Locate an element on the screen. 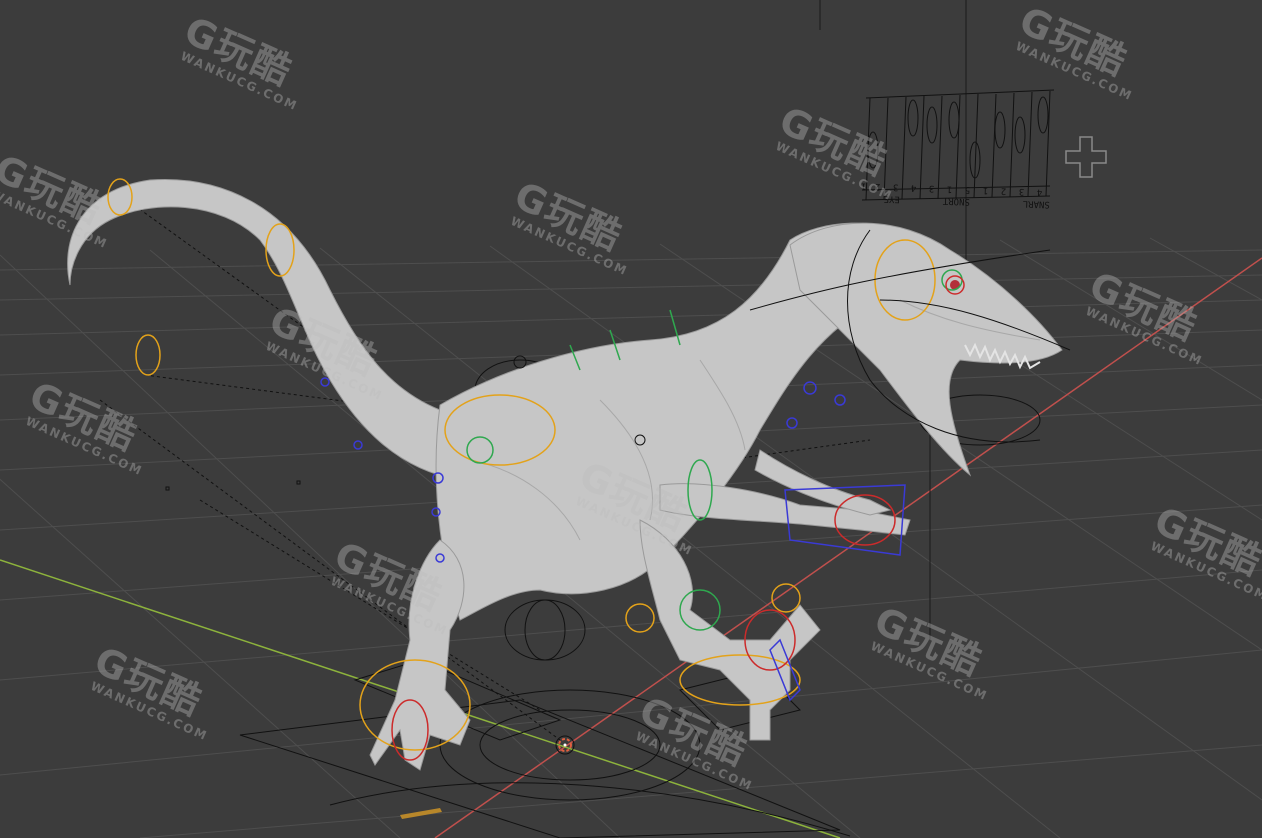  light-gizmo-icon is located at coordinates (1086, 157).